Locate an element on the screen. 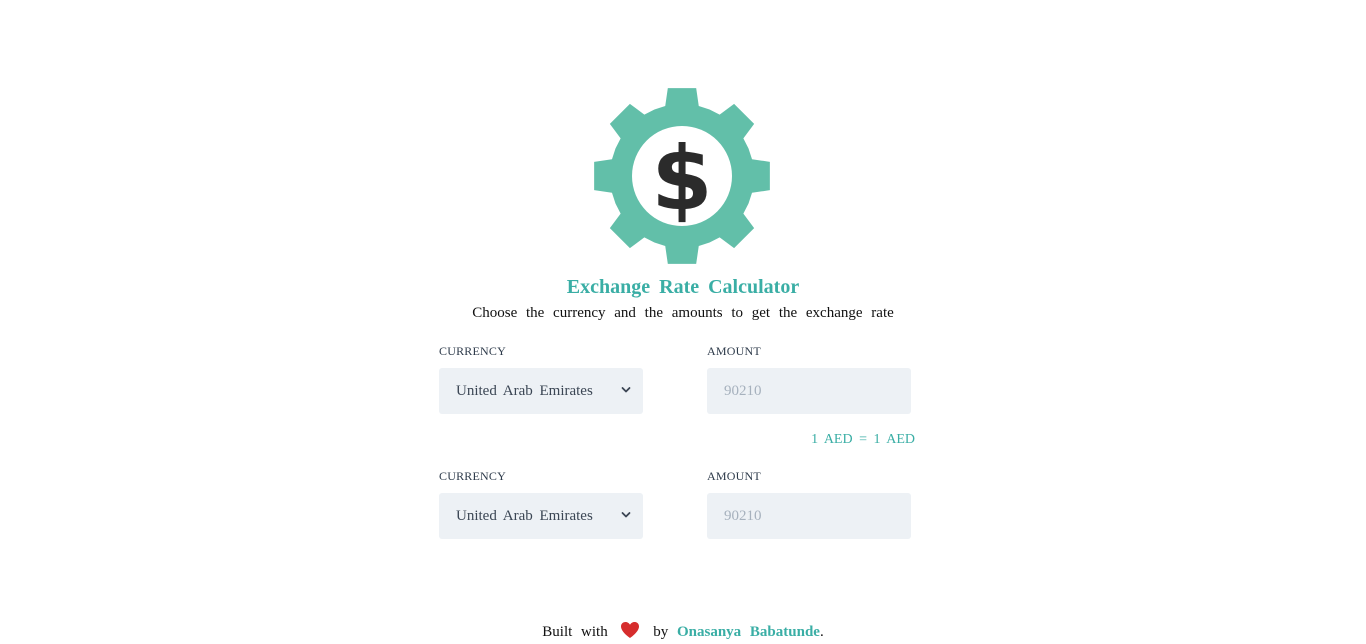  gear-shape: $ is located at coordinates (682, 176).